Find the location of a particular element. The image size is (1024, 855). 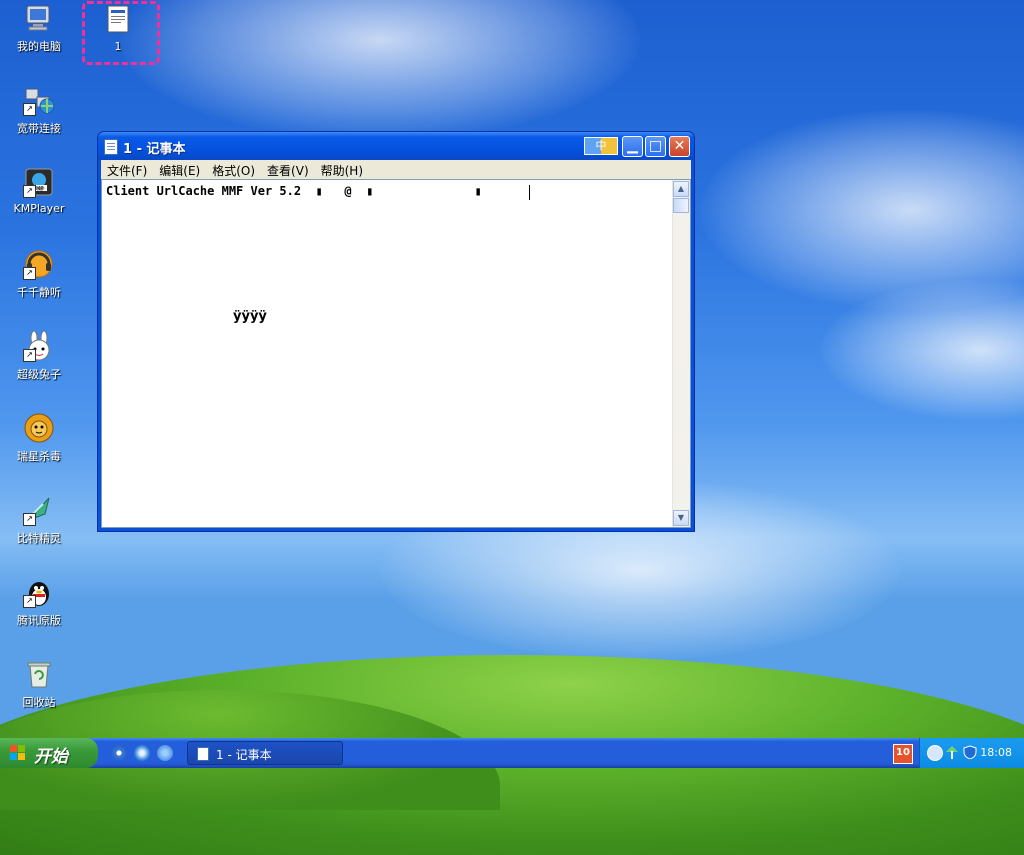

scroll-thumb is located at coordinates (681, 205).